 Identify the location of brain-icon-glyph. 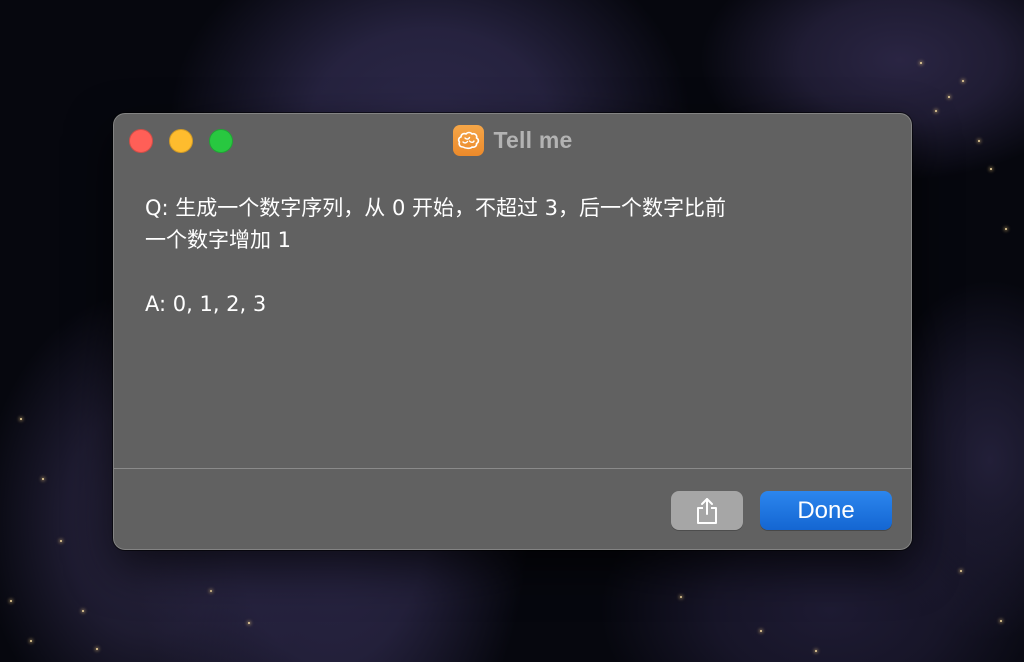
(468, 140).